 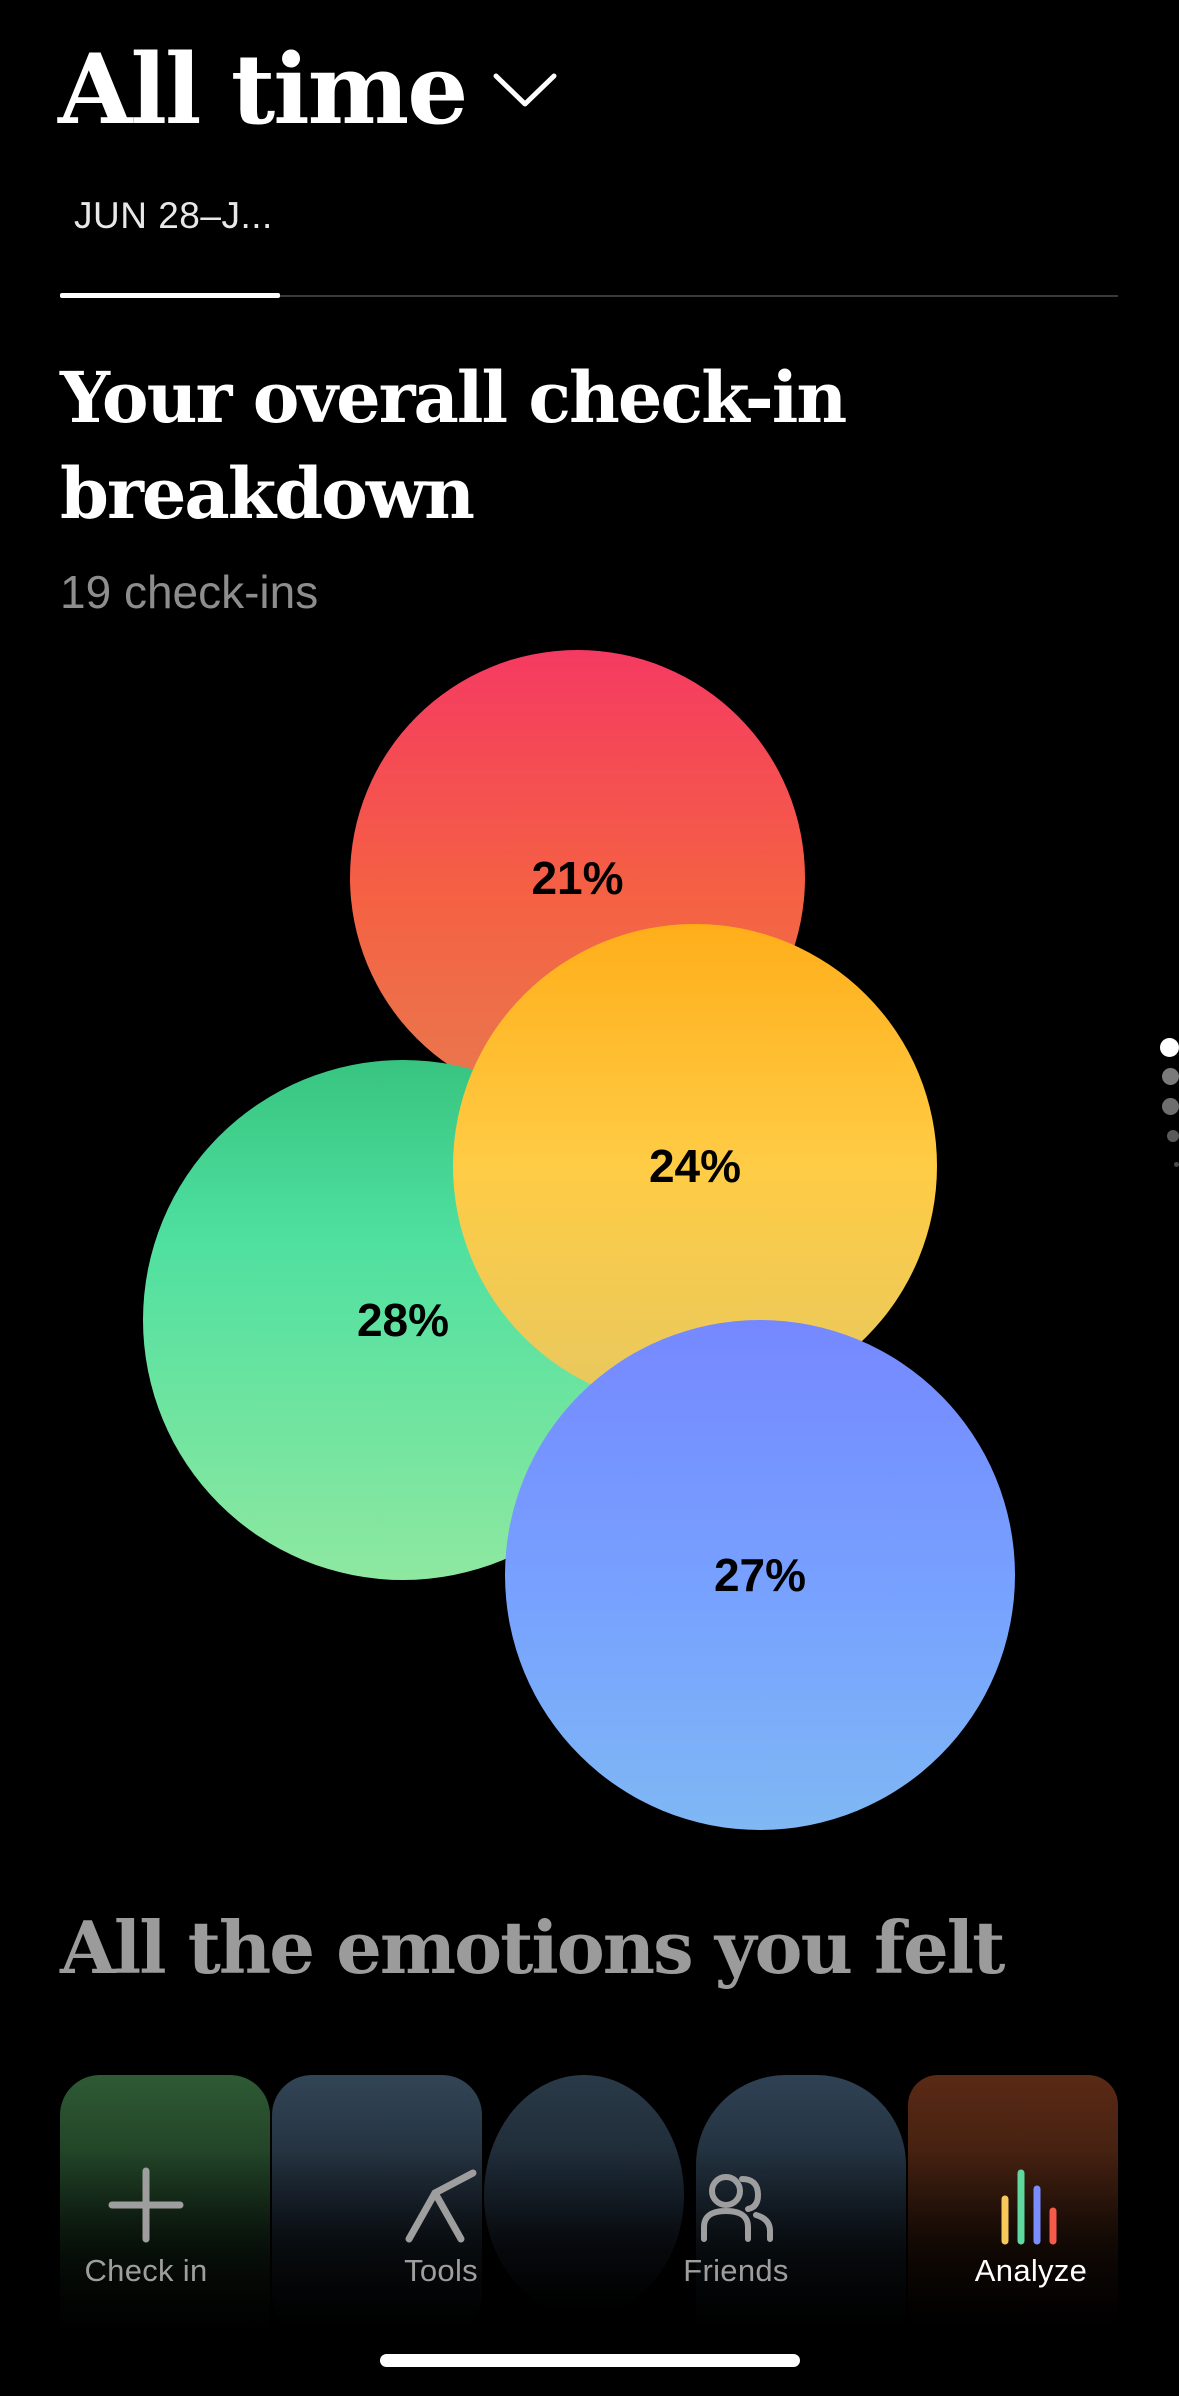 I want to click on emotions-title: All the emotions you felt, so click(x=532, y=1947).